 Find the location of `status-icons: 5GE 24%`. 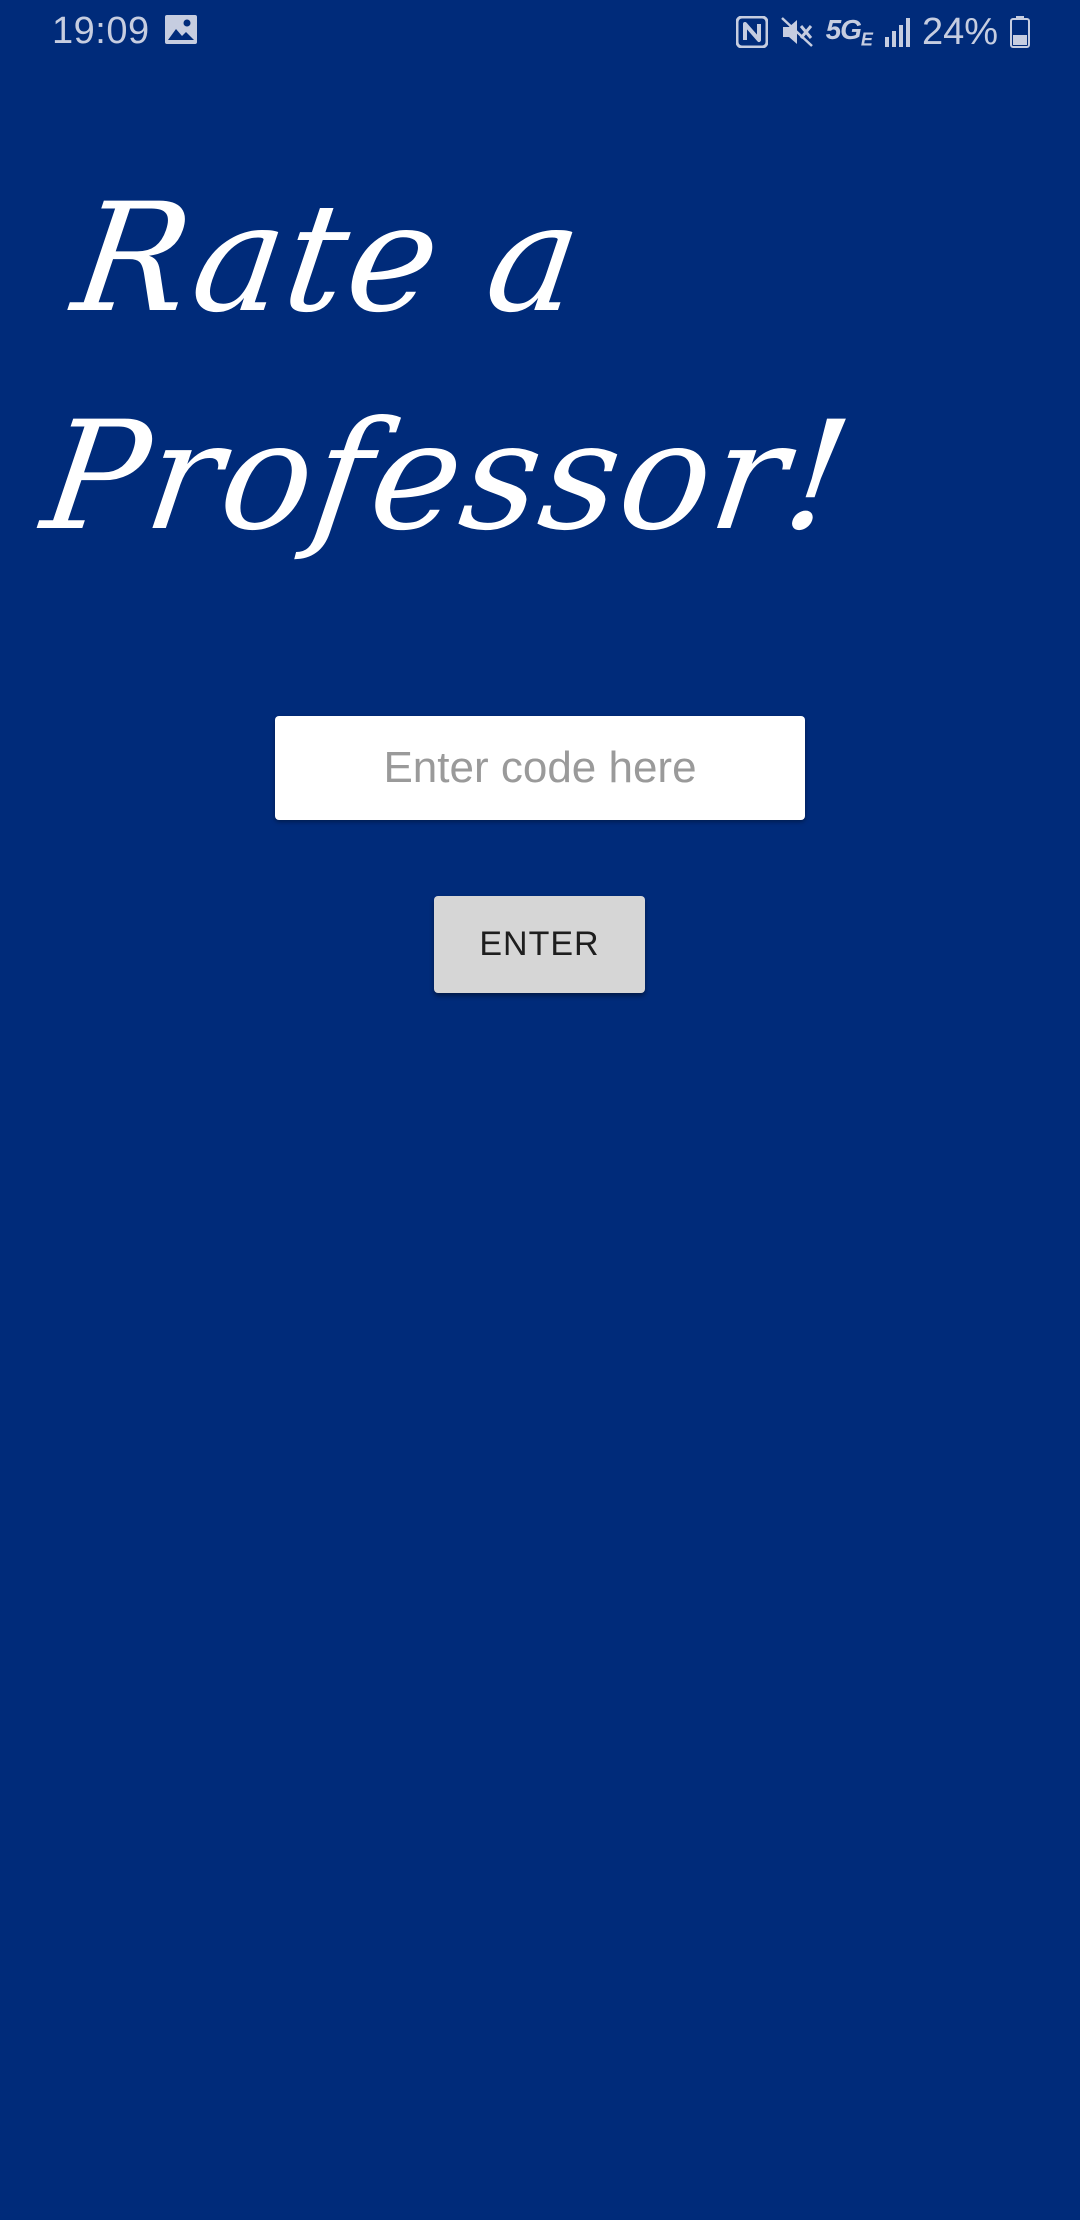

status-icons: 5GE 24% is located at coordinates (882, 32).